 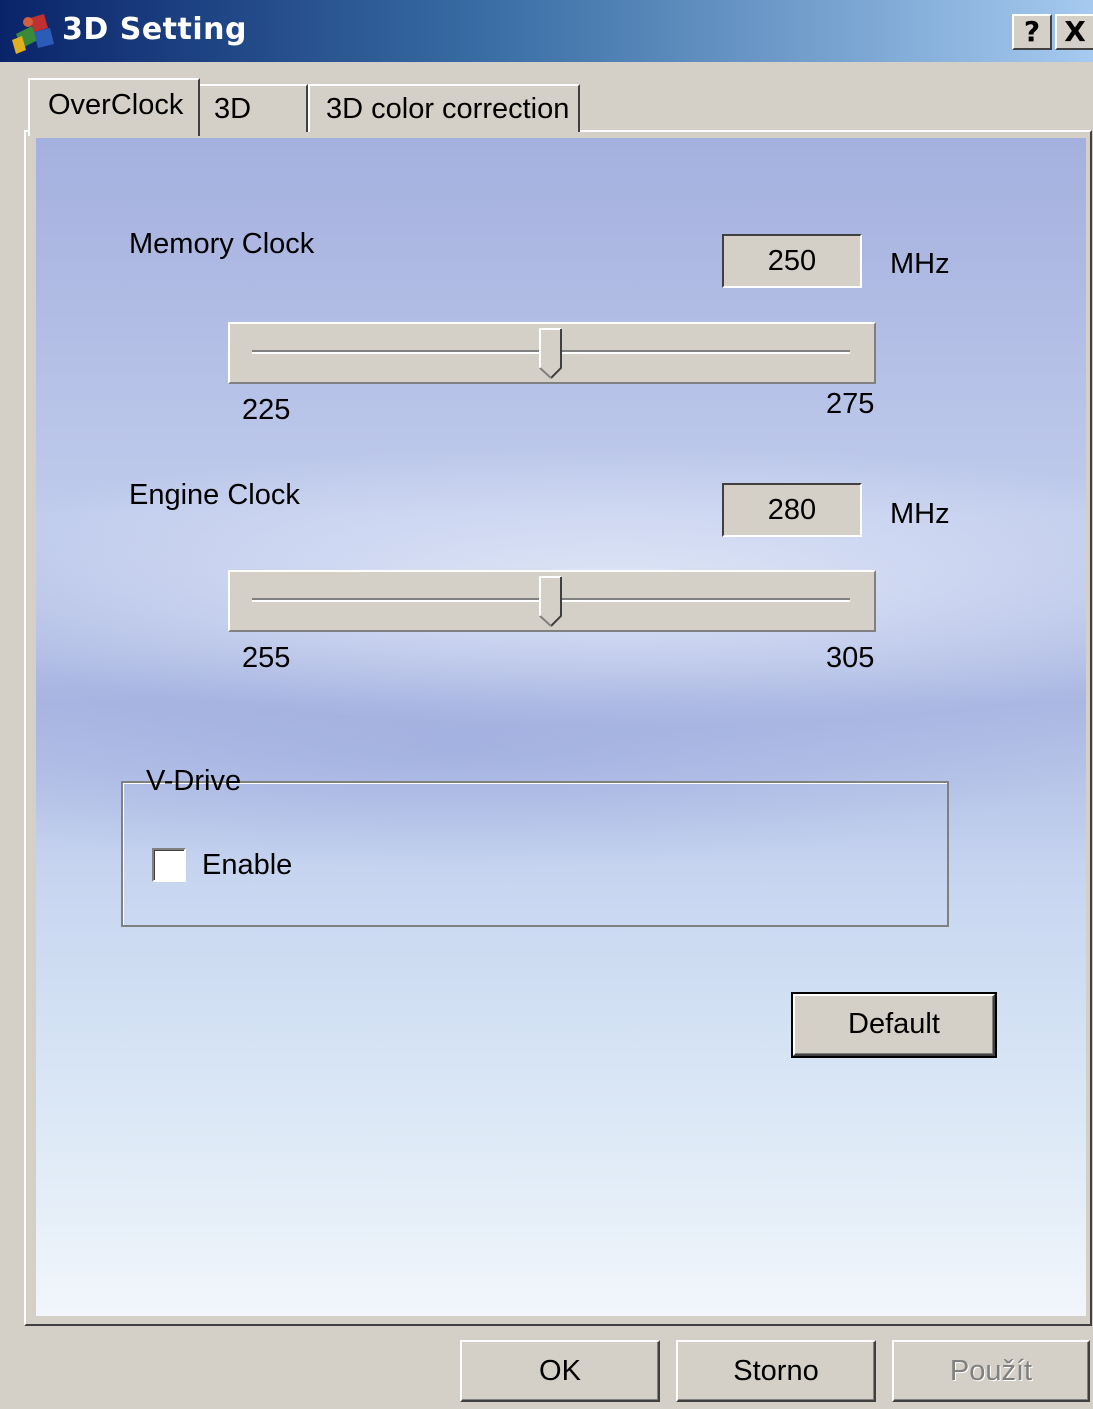 What do you see at coordinates (444, 108) in the screenshot?
I see `tab-3d-color-correction: 3D color correction` at bounding box center [444, 108].